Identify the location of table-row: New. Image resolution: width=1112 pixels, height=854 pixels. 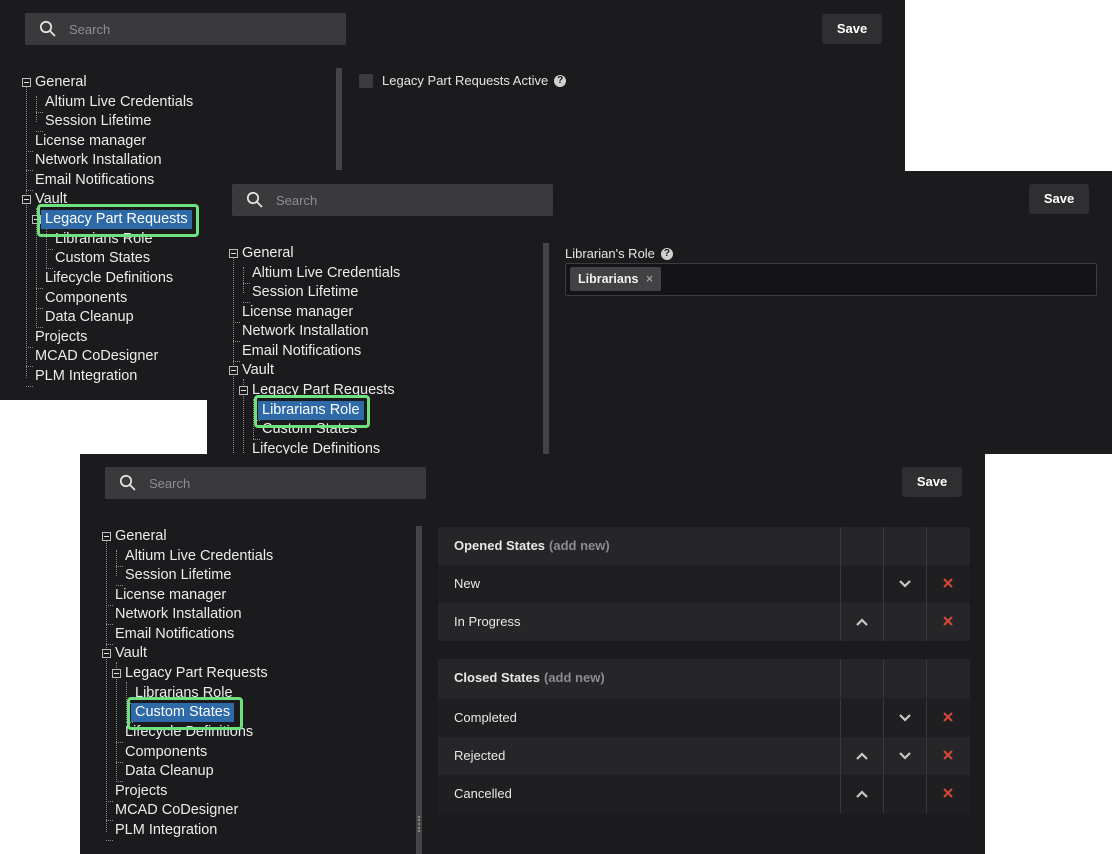
(704, 584).